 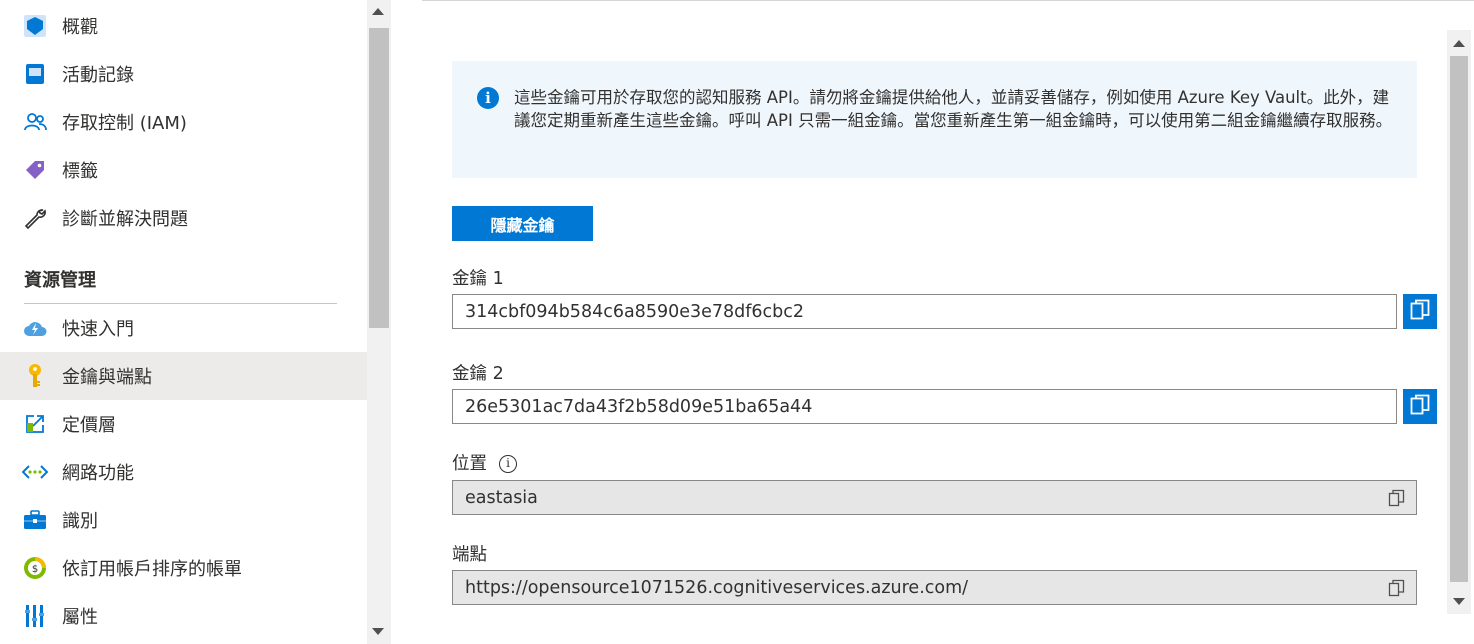 What do you see at coordinates (35, 26) in the screenshot?
I see `overview-icon` at bounding box center [35, 26].